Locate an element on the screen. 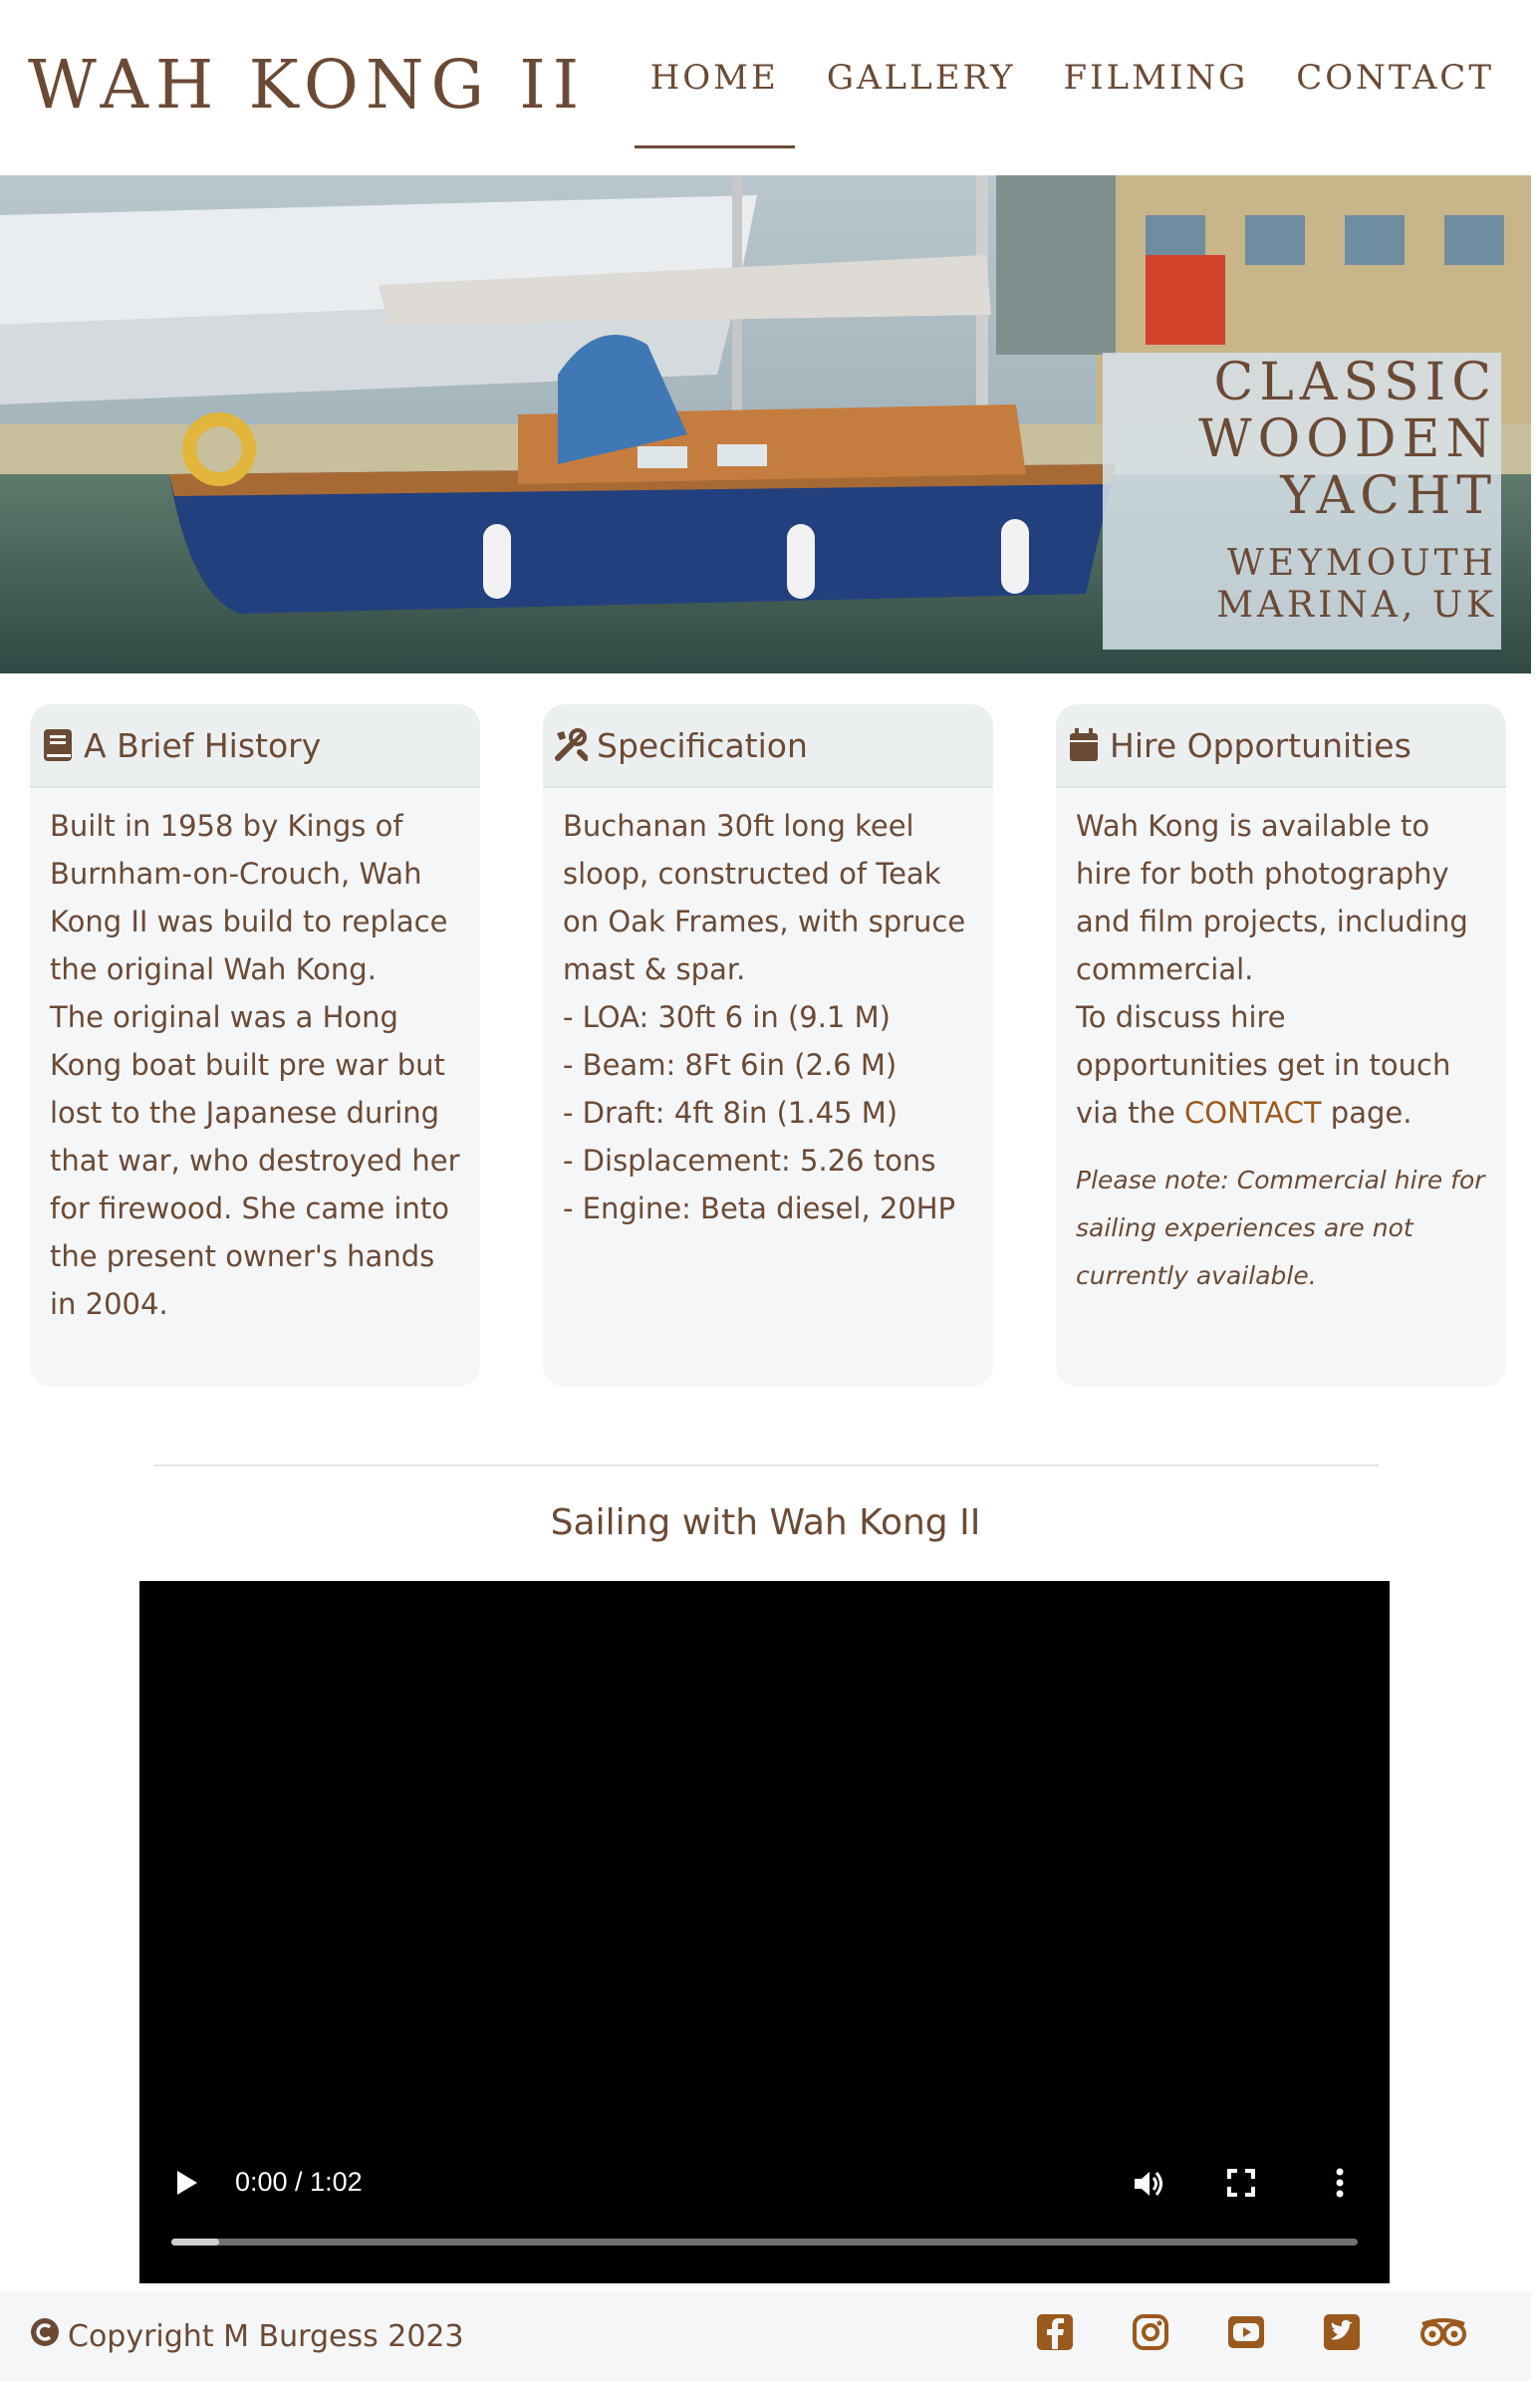 The height and width of the screenshot is (2381, 1540). card-title: Specification is located at coordinates (702, 745).